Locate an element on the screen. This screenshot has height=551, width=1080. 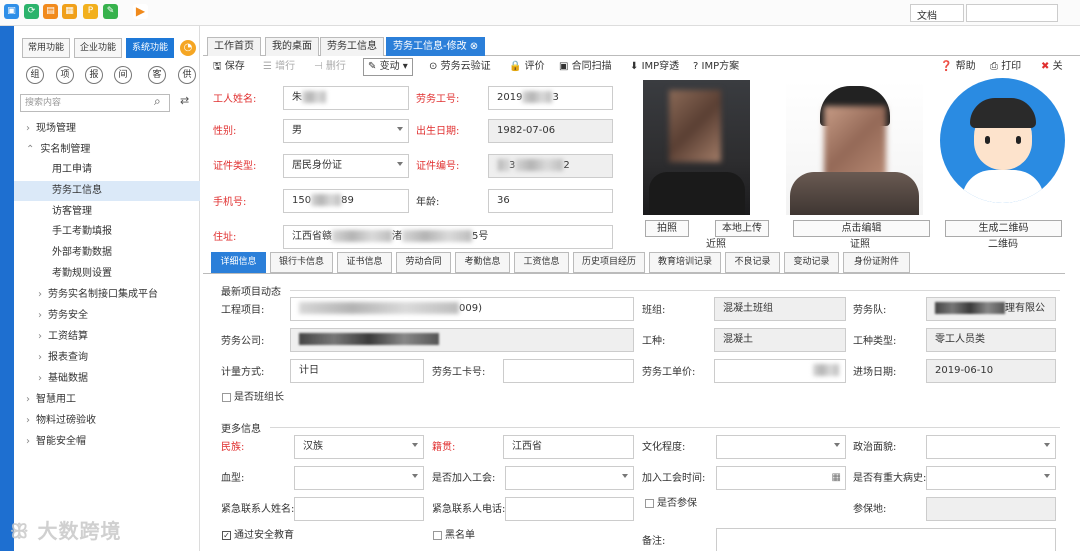
save-button: 🖫 保存 is located at coordinates (229, 67).